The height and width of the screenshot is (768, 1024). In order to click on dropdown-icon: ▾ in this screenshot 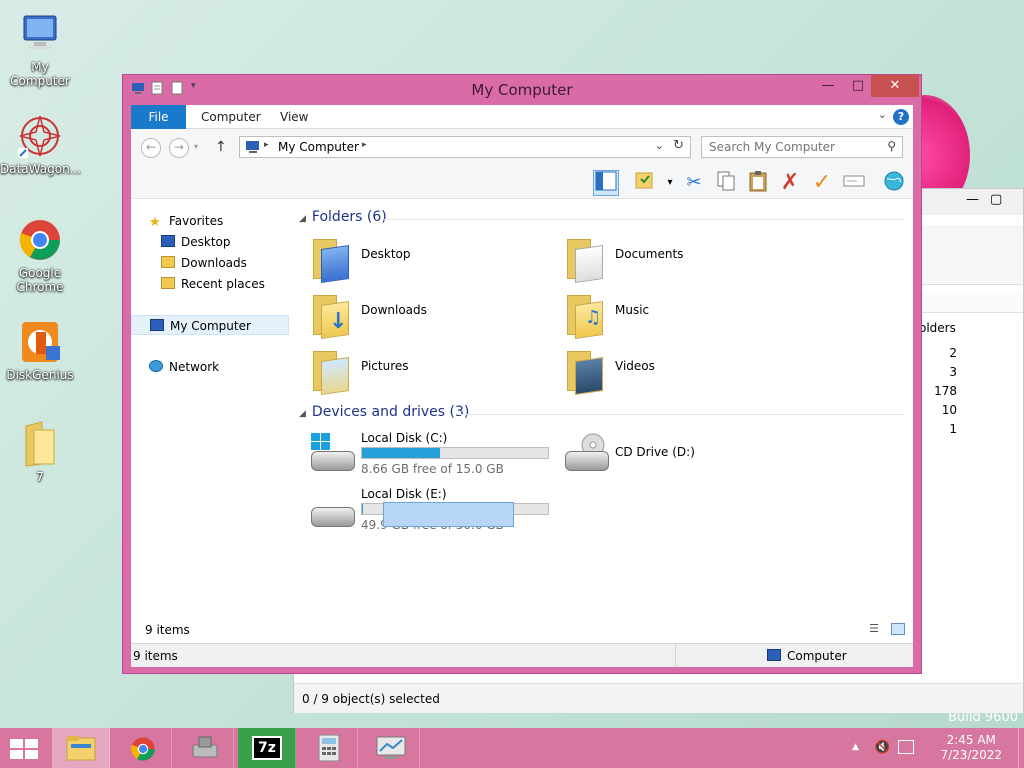, I will do `click(670, 183)`.